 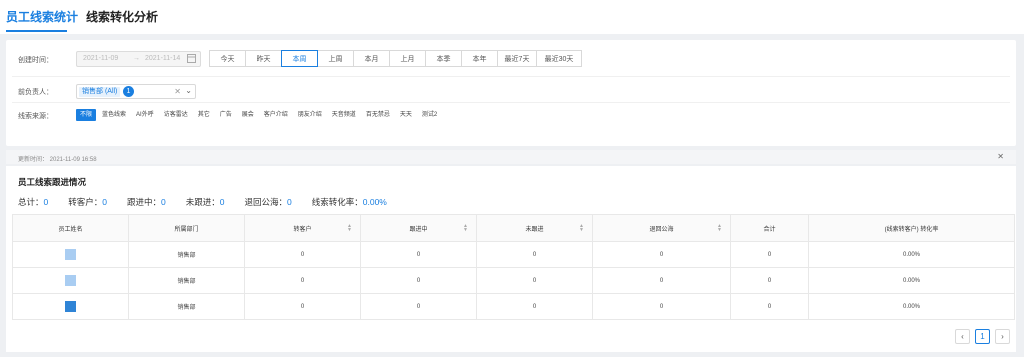 I want to click on tab-employee-leads: 员工线索统计, so click(x=42, y=16).